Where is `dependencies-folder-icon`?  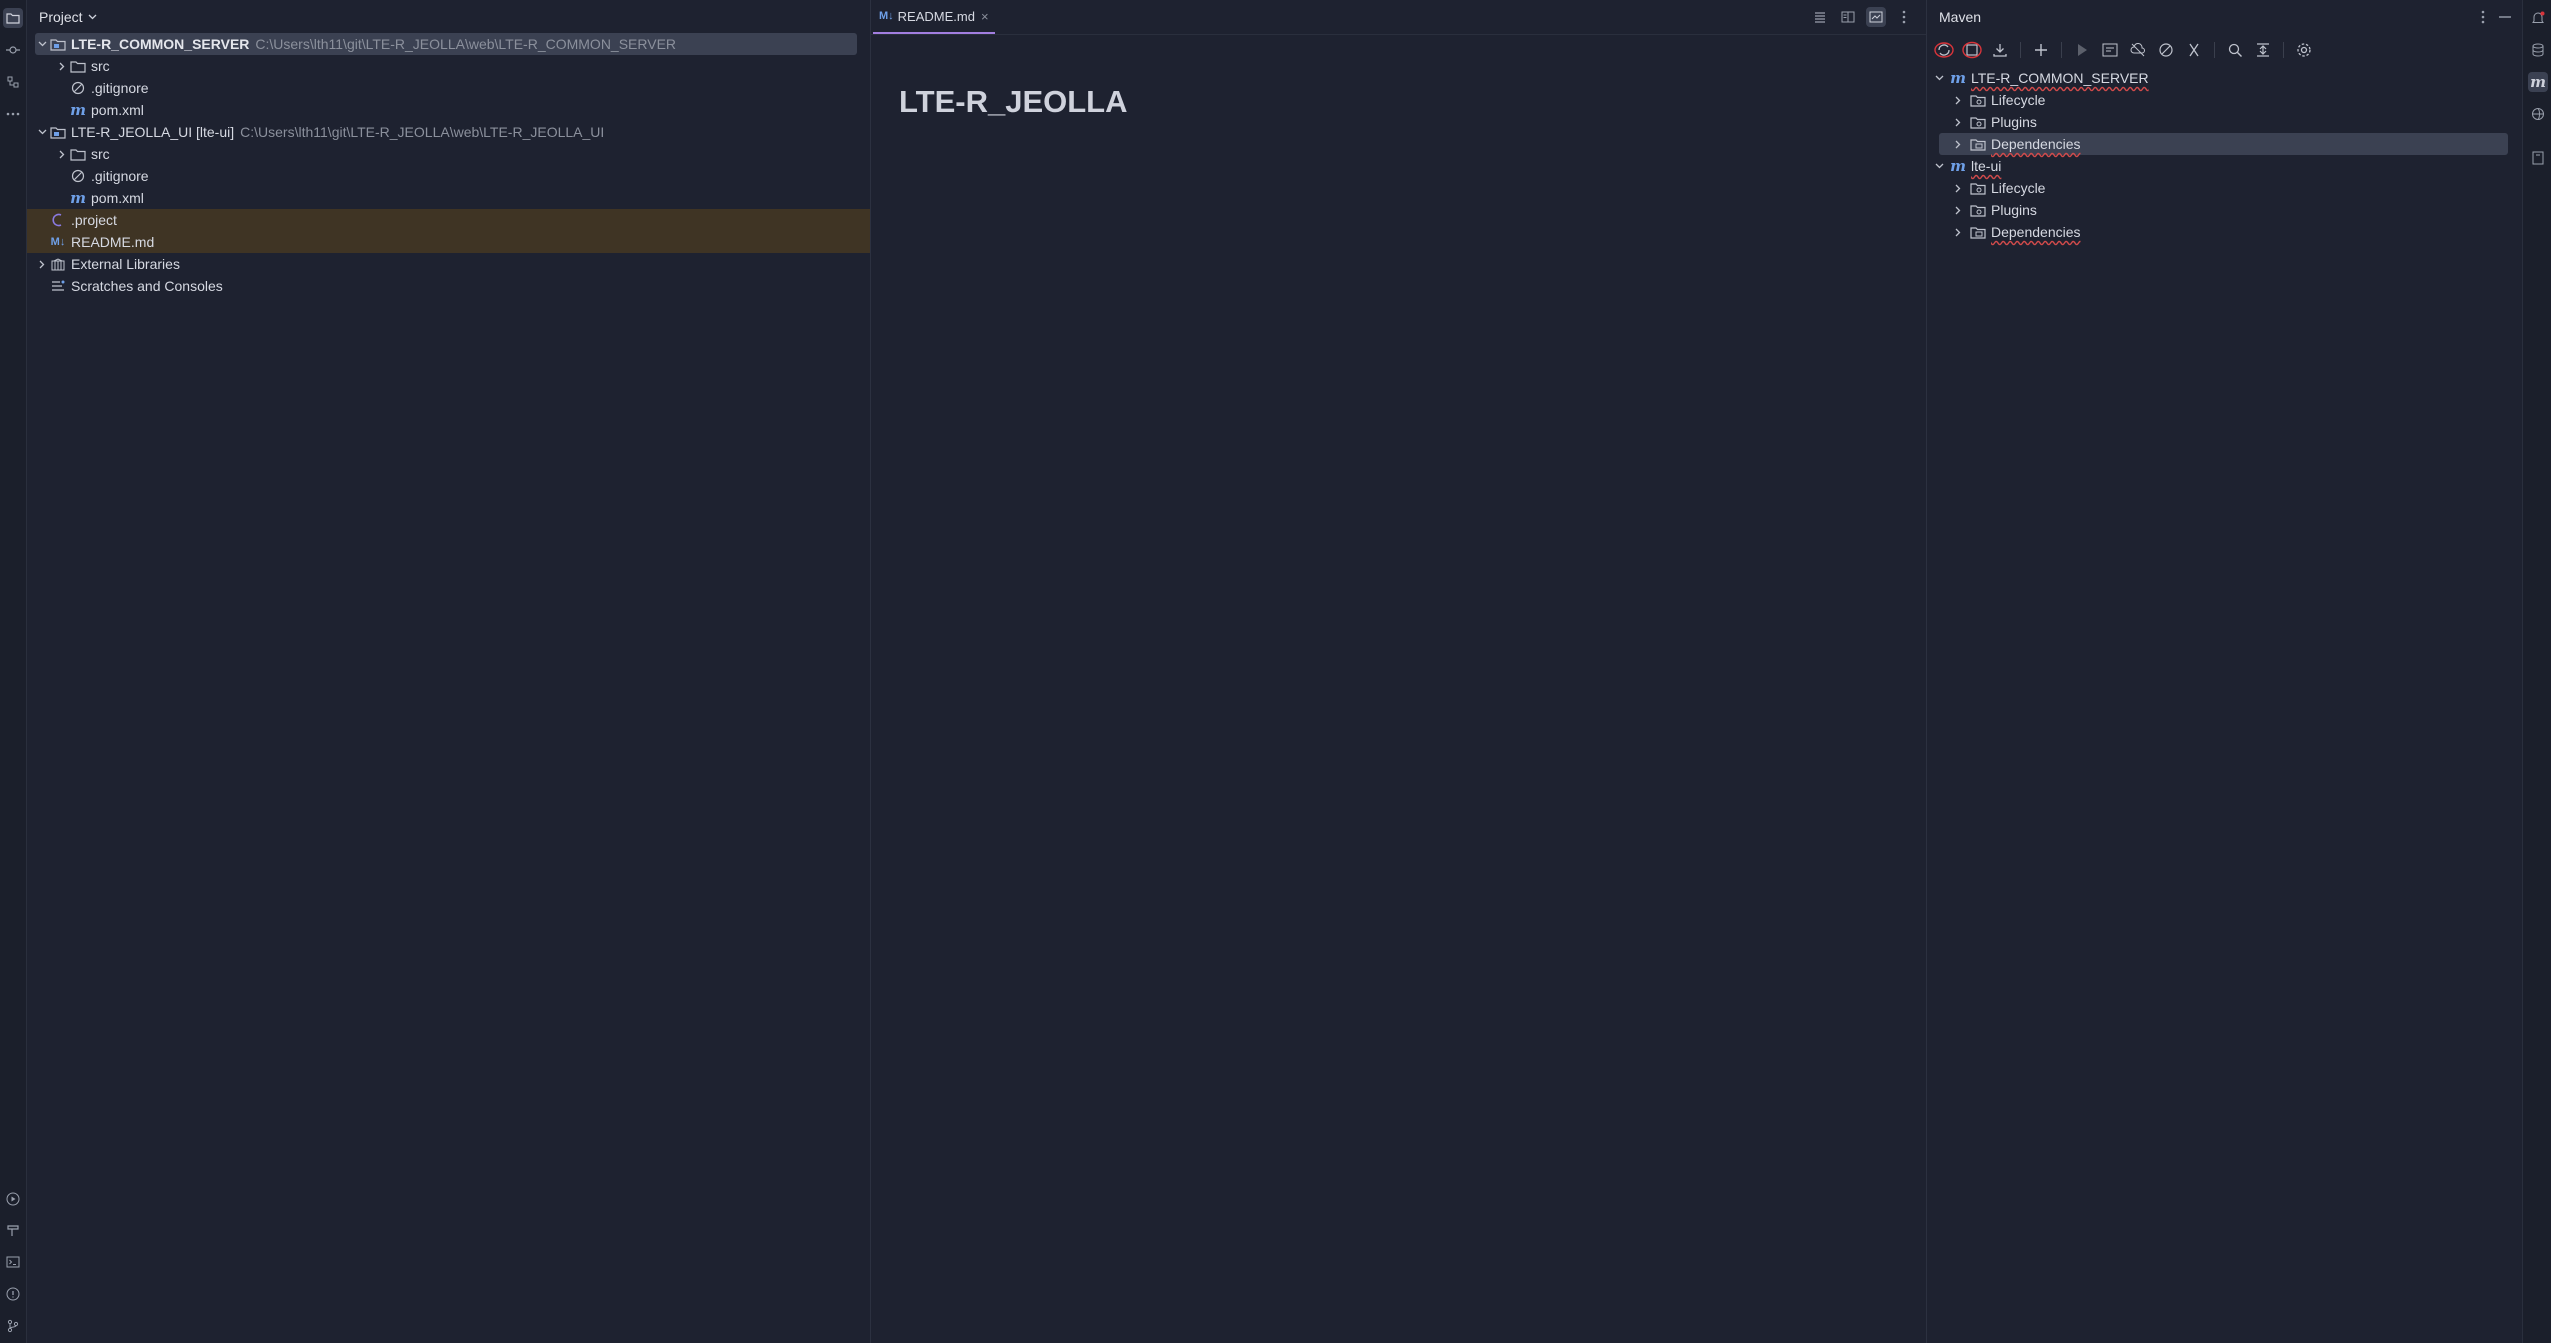
dependencies-folder-icon is located at coordinates (1978, 144).